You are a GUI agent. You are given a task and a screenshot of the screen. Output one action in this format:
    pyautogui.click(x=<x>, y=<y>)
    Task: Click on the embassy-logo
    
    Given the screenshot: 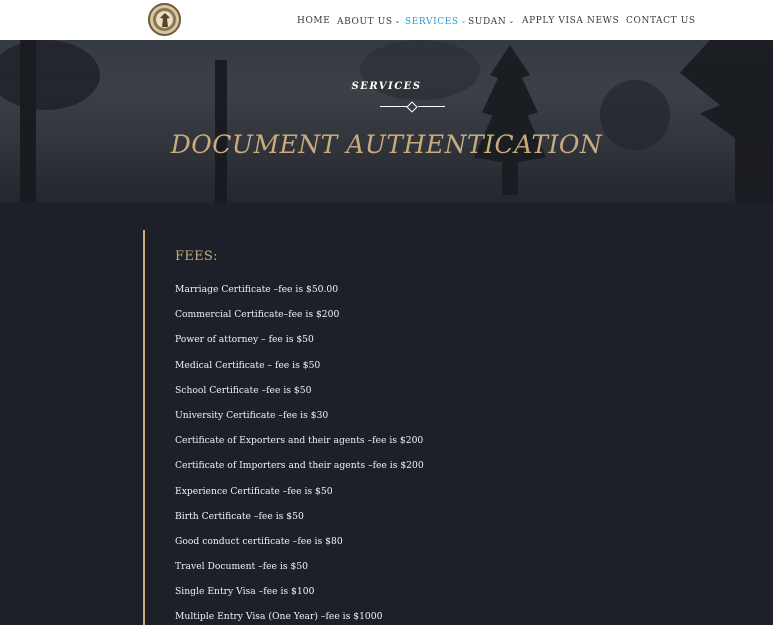 What is the action you would take?
    pyautogui.click(x=164, y=19)
    